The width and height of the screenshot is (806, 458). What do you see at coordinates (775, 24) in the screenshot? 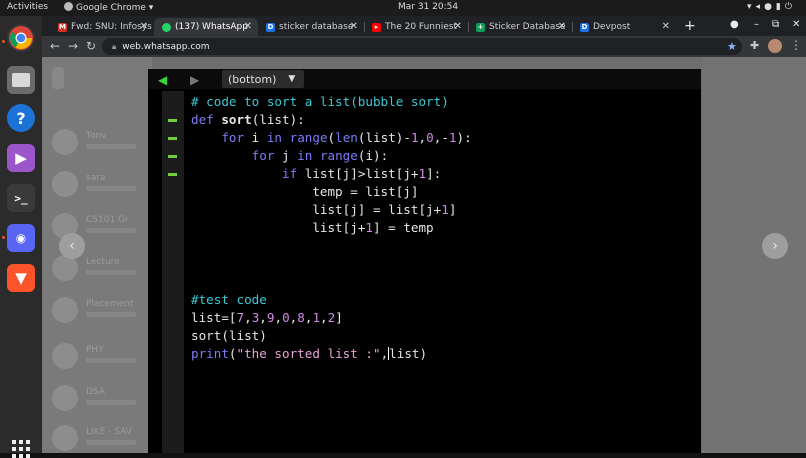
I see `maximize-button: ⧉` at bounding box center [775, 24].